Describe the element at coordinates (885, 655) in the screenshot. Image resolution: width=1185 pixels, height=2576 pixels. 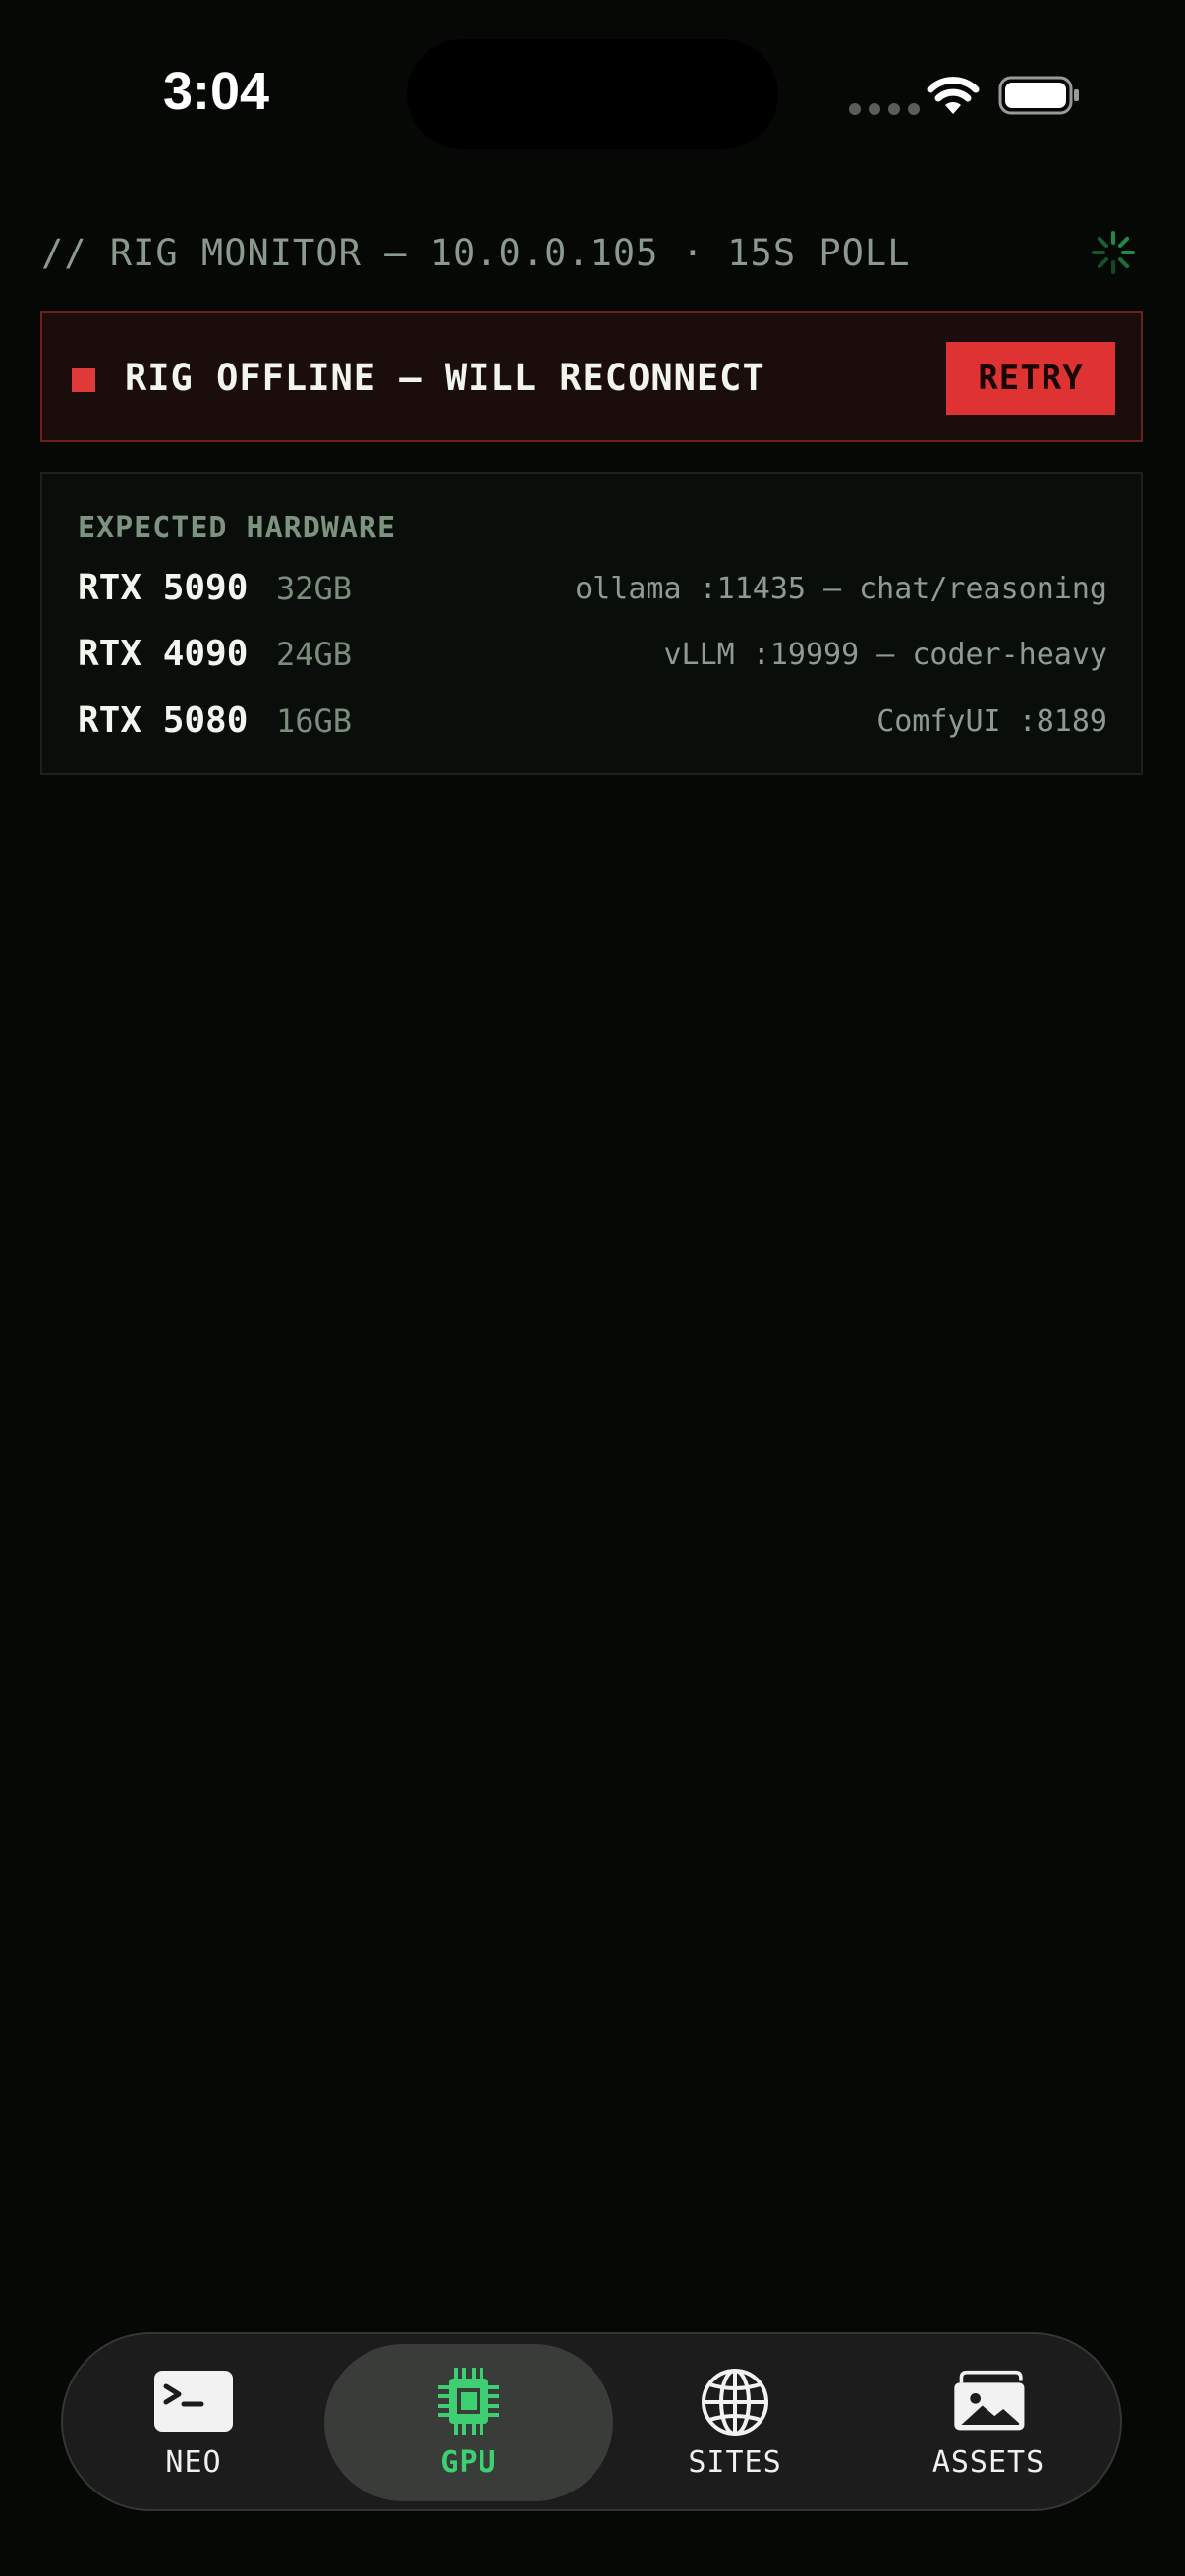
I see `gpu-service: vLLM :19999 — coder-heavy` at that location.